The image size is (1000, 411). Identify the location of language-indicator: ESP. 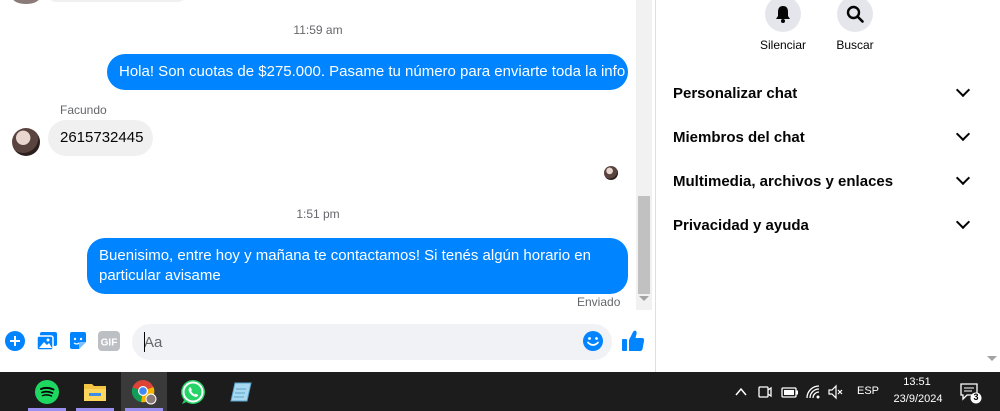
(868, 391).